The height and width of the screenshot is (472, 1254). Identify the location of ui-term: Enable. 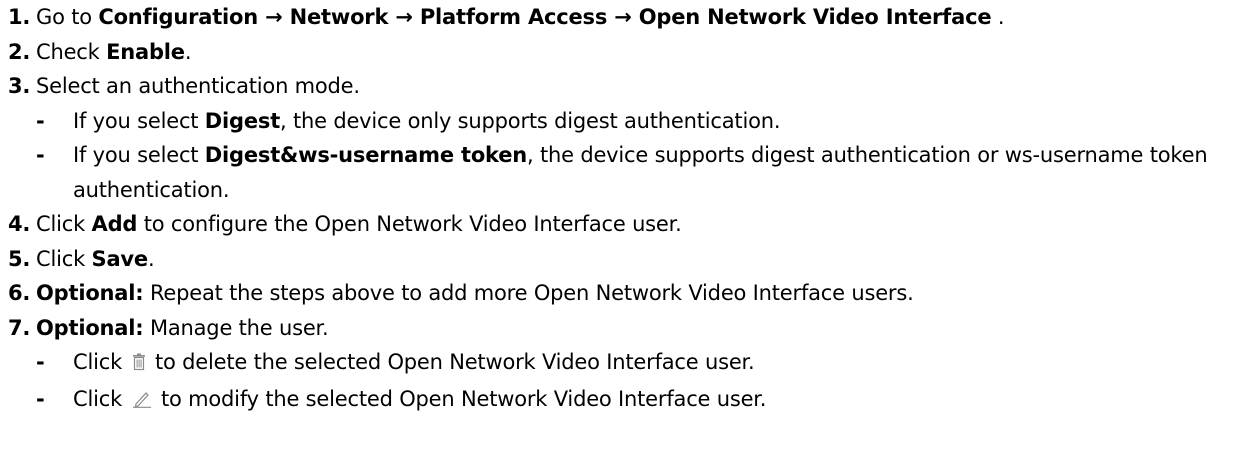
(145, 51).